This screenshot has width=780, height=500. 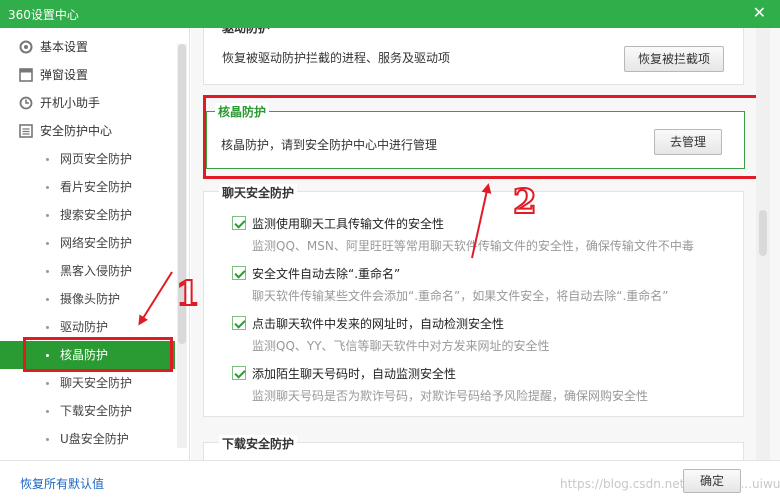 What do you see at coordinates (26, 75) in the screenshot?
I see `window-icon` at bounding box center [26, 75].